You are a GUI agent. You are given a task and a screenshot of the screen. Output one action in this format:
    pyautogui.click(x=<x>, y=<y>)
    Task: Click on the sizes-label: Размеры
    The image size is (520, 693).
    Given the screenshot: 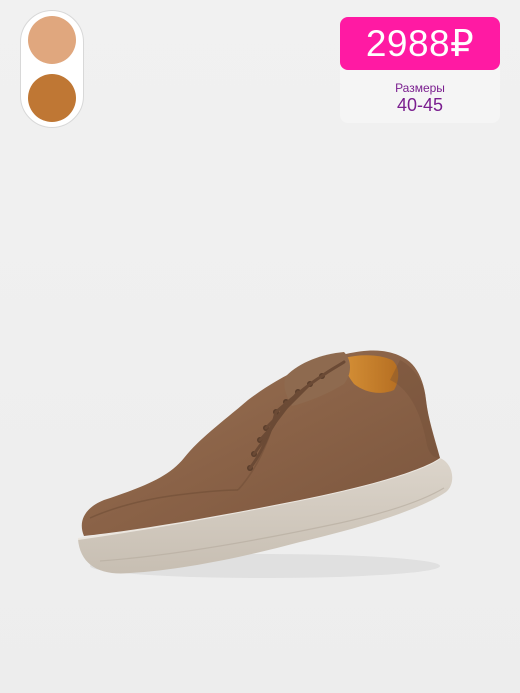 What is the action you would take?
    pyautogui.click(x=420, y=88)
    